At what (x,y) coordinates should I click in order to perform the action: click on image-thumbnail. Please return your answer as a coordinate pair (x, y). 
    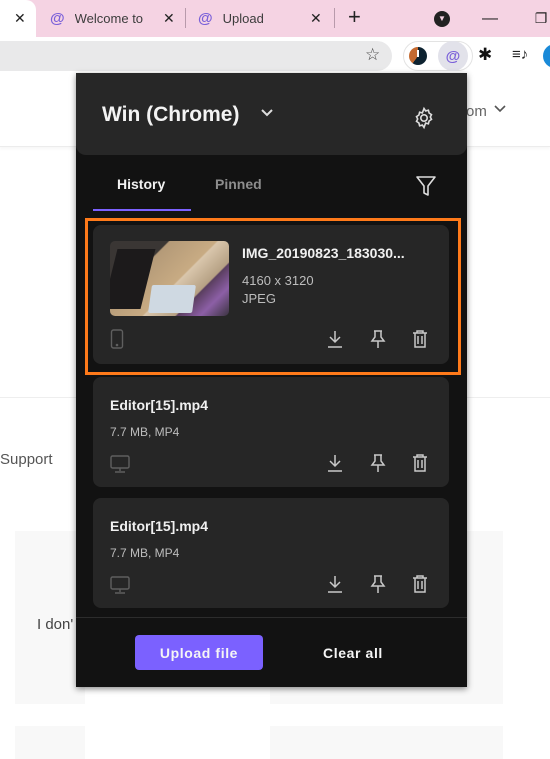
    Looking at the image, I should click on (169, 278).